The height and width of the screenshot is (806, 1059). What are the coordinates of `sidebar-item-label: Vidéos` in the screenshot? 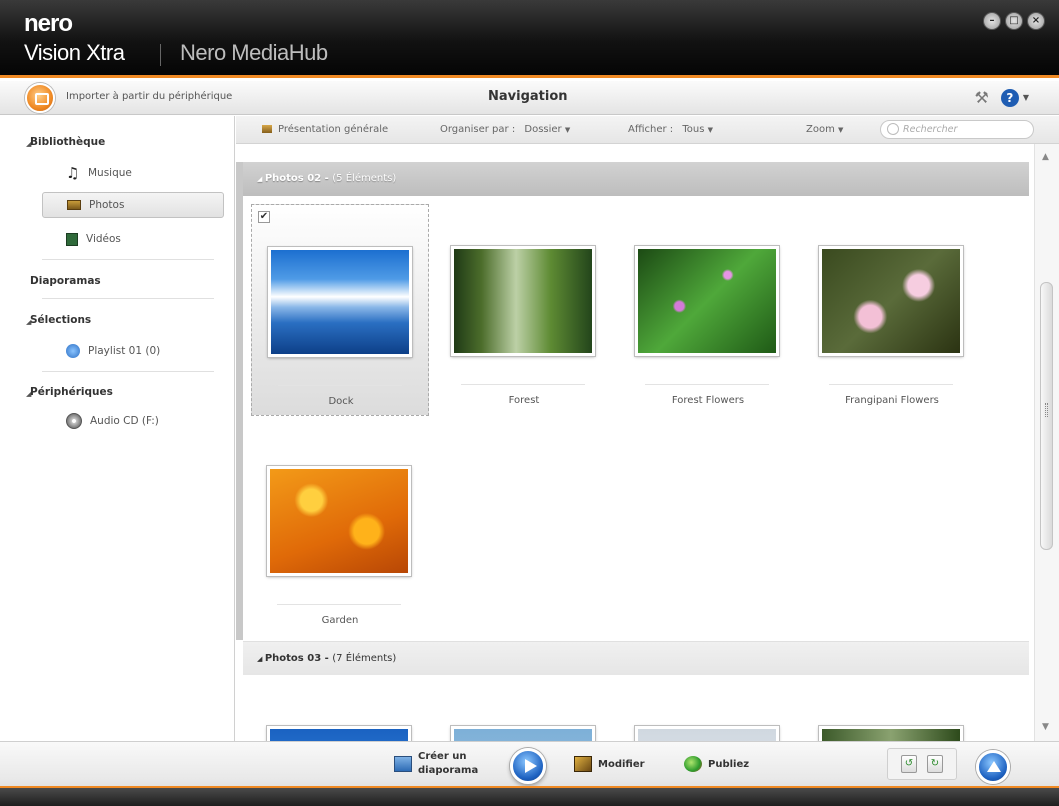 It's located at (103, 239).